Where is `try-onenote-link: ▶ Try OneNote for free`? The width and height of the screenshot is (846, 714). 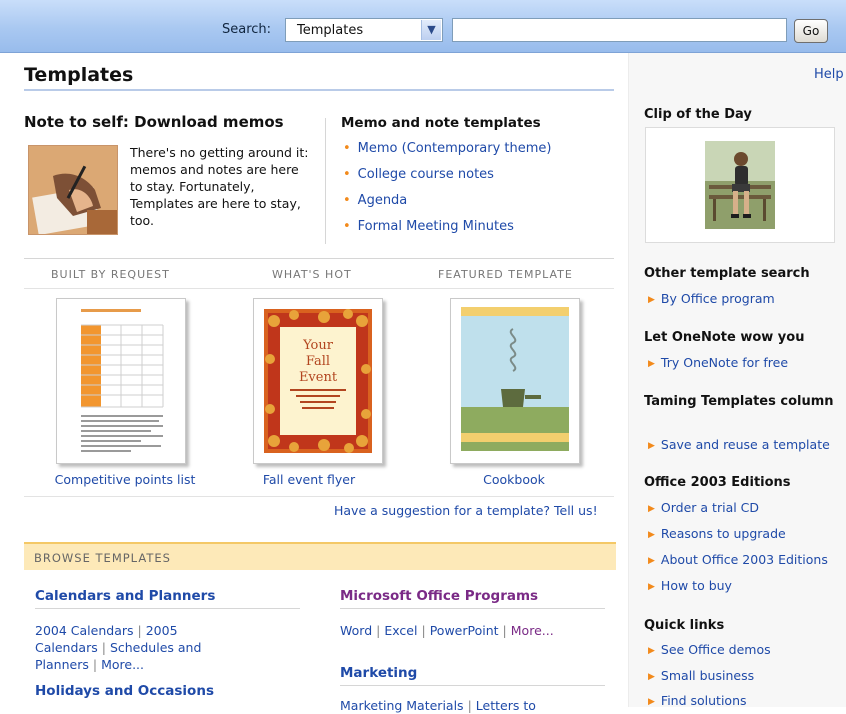
try-onenote-link: ▶ Try OneNote for free is located at coordinates (718, 362).